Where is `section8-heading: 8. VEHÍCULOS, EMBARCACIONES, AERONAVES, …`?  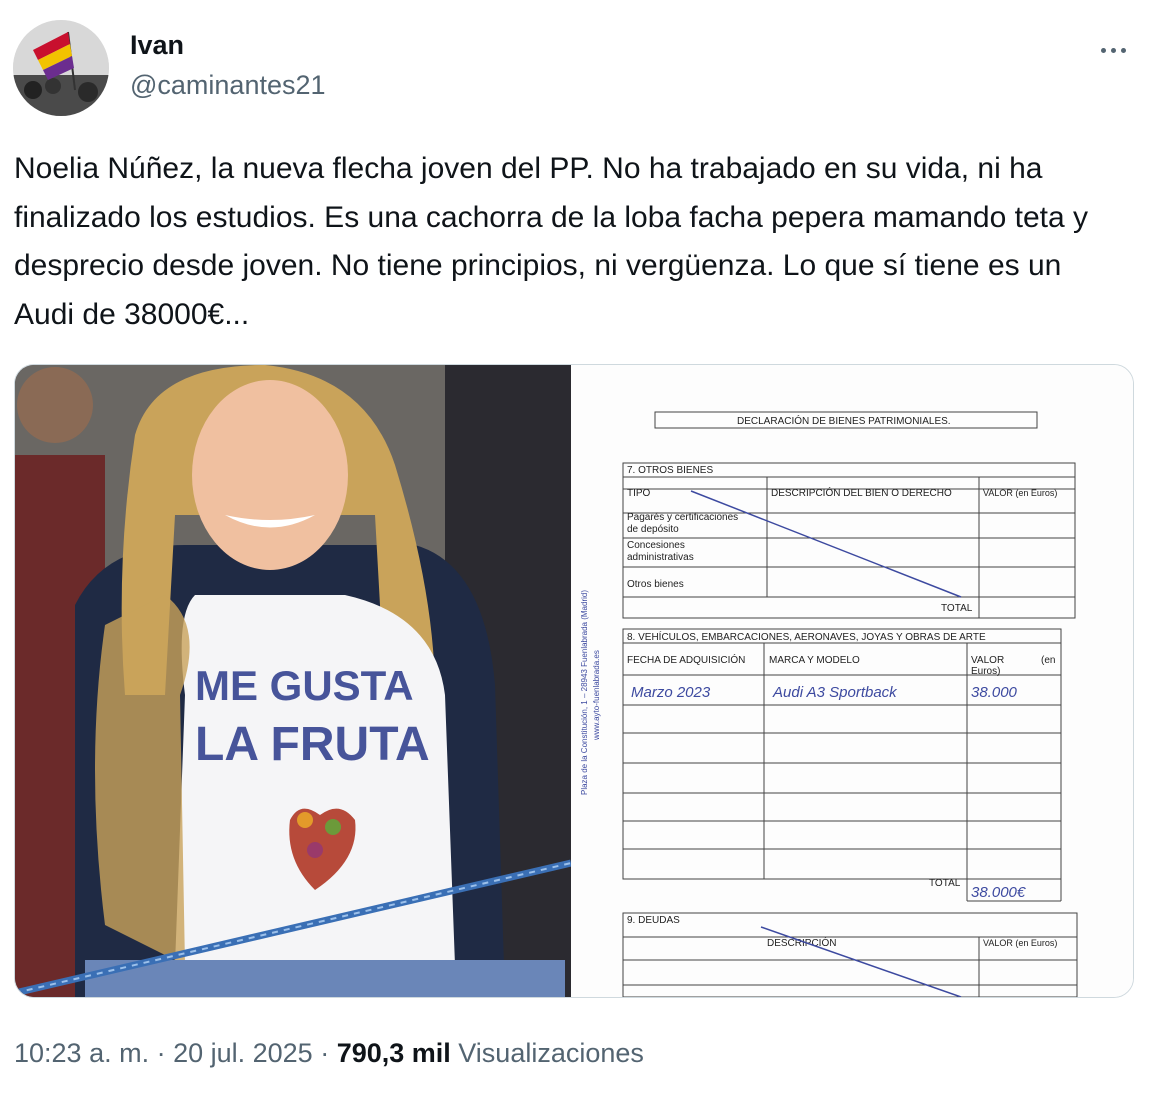
section8-heading: 8. VEHÍCULOS, EMBARCACIONES, AERONAVES, … is located at coordinates (806, 636).